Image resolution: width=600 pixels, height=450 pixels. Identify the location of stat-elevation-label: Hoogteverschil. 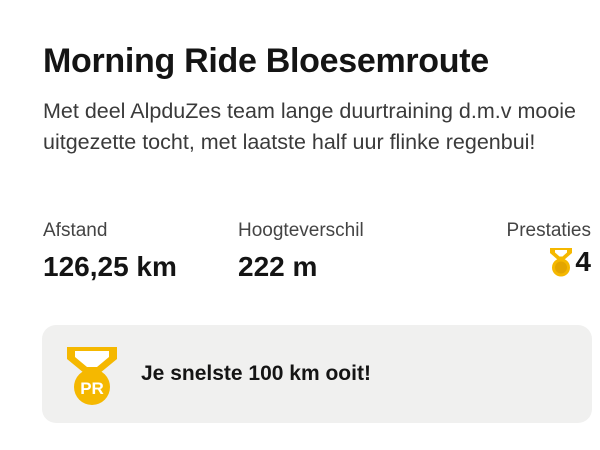
(301, 230).